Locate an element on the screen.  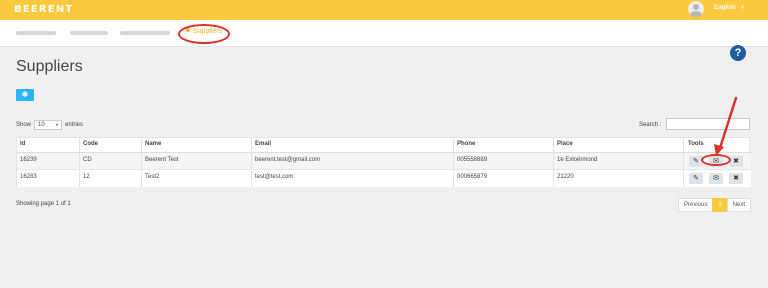
cell-email: test@test.com is located at coordinates (274, 177).